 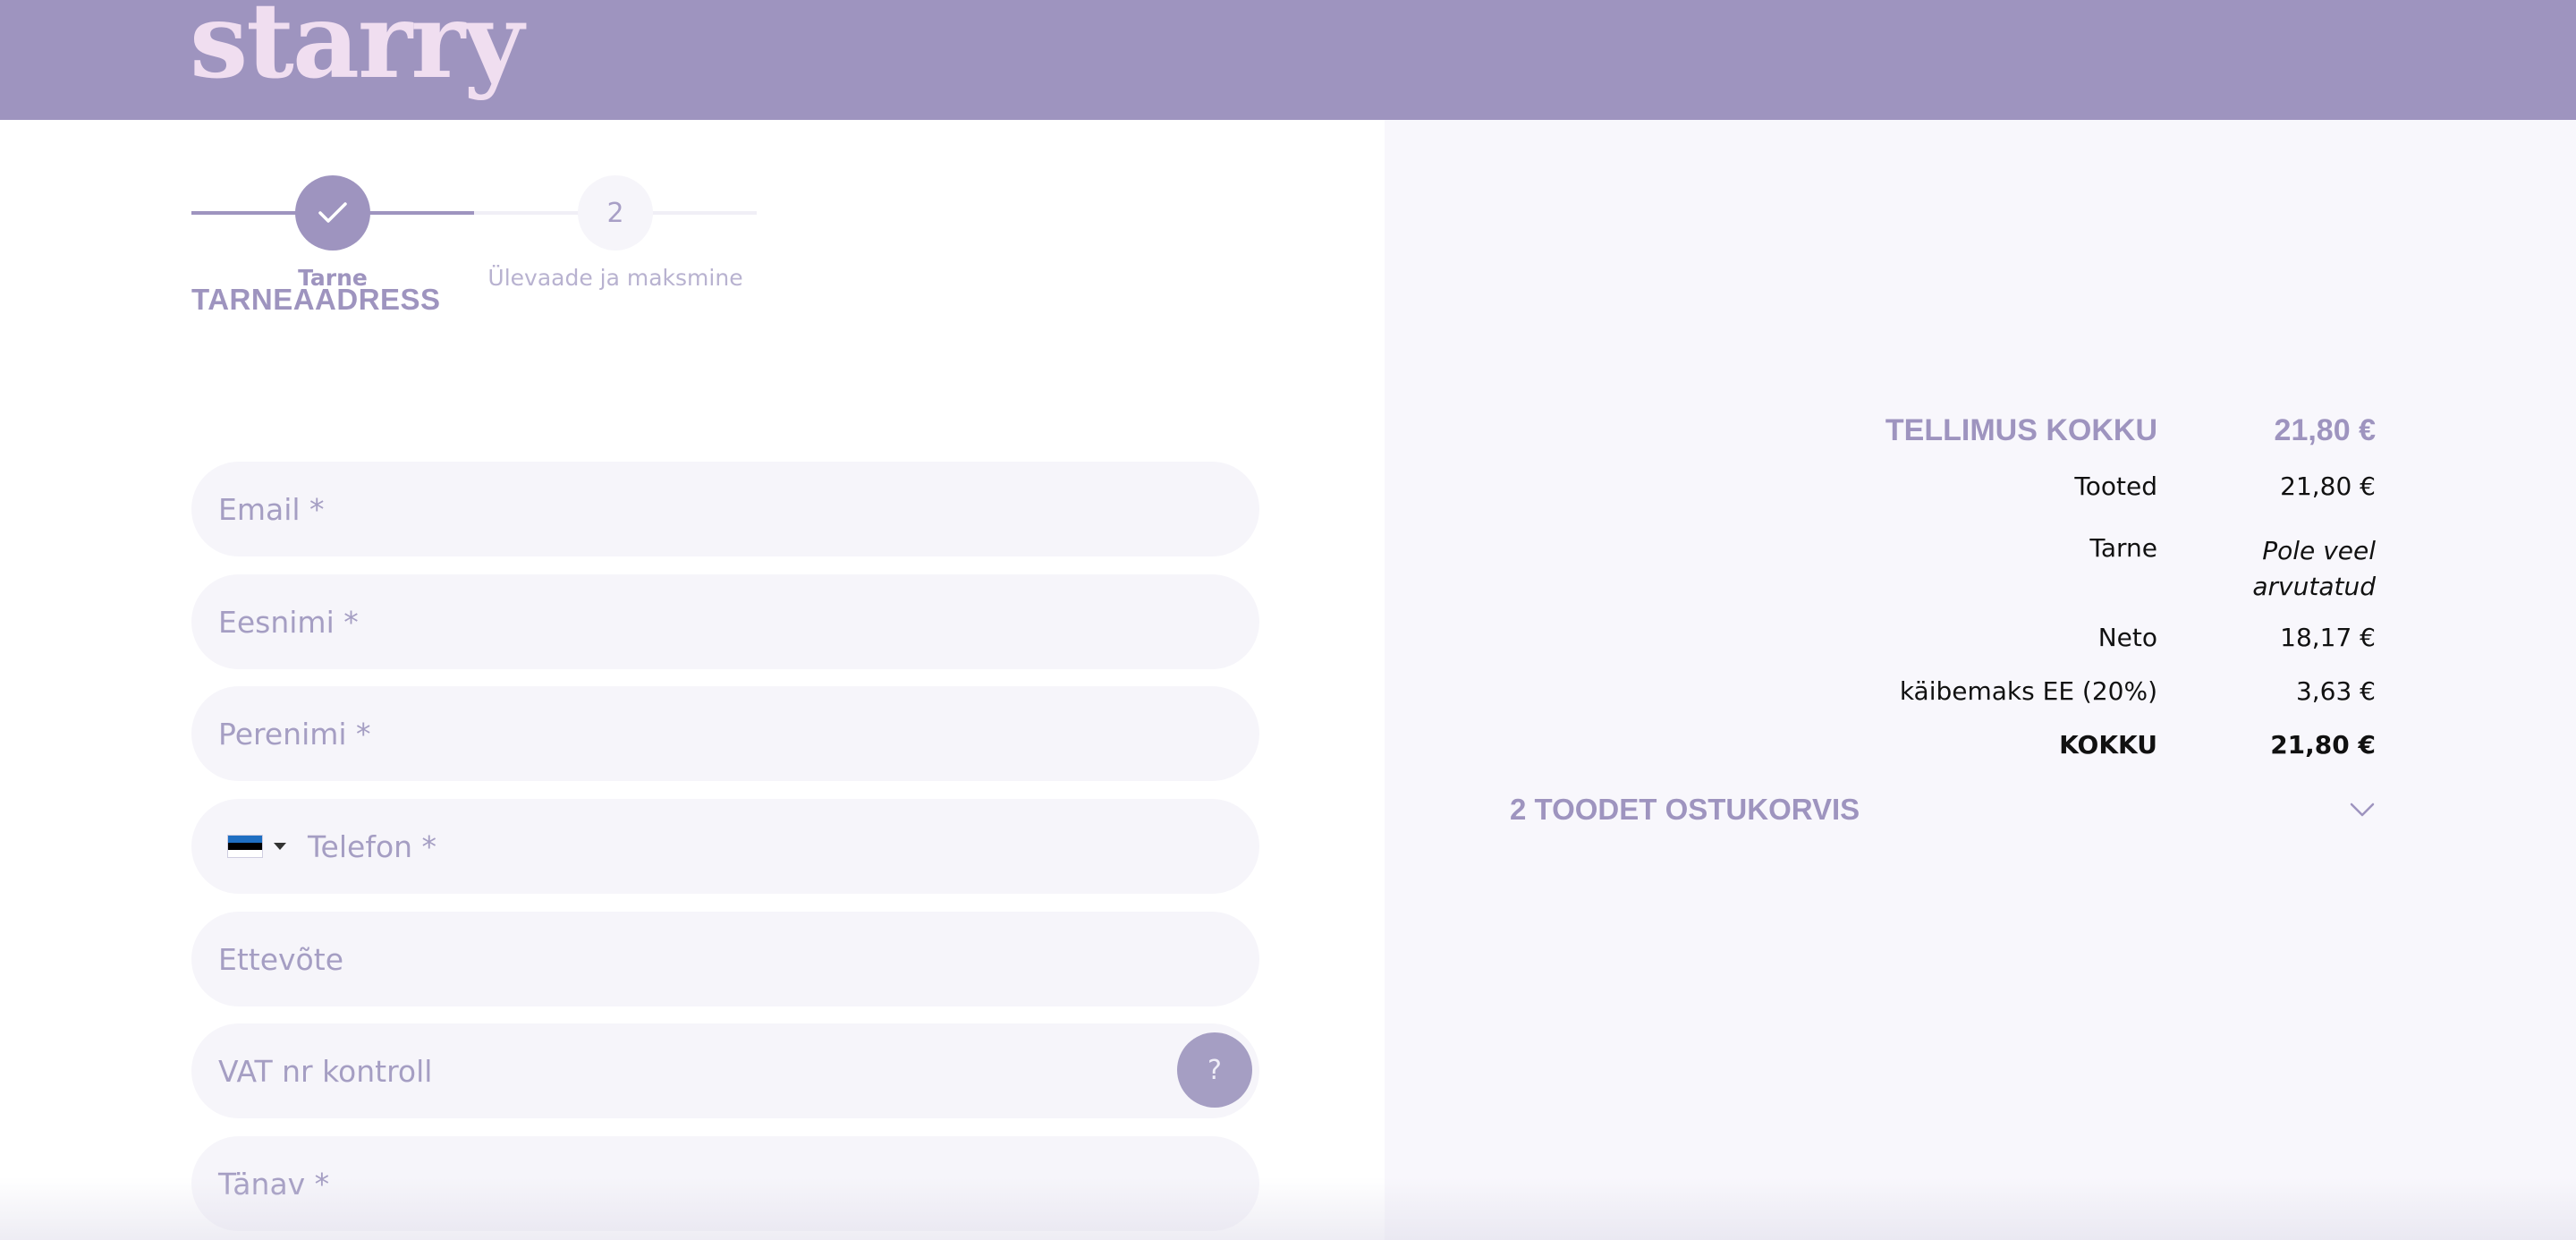 I want to click on caret-down-icon, so click(x=280, y=846).